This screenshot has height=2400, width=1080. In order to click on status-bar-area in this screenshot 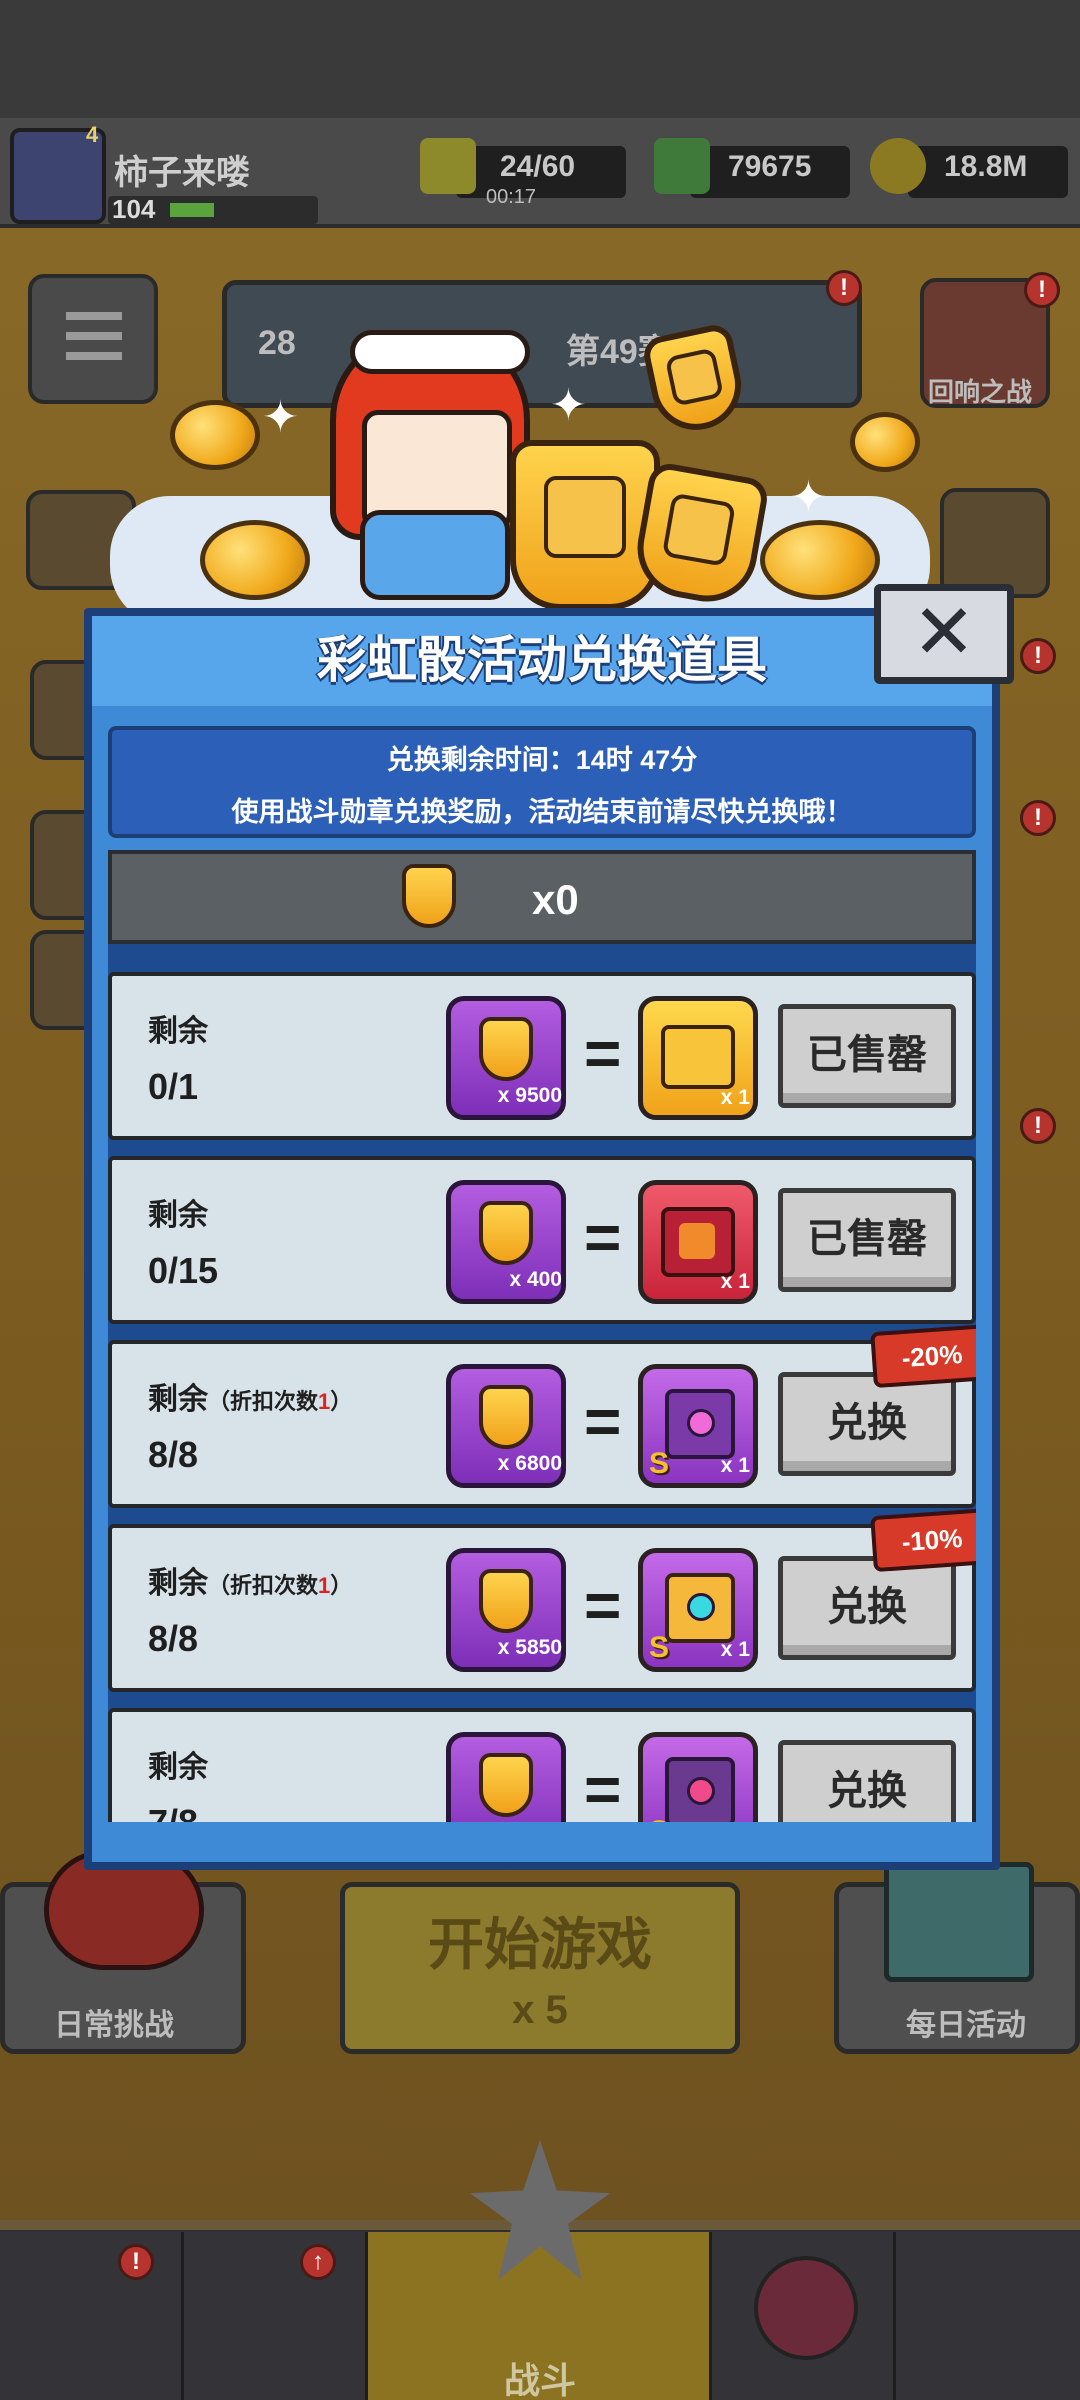, I will do `click(540, 60)`.